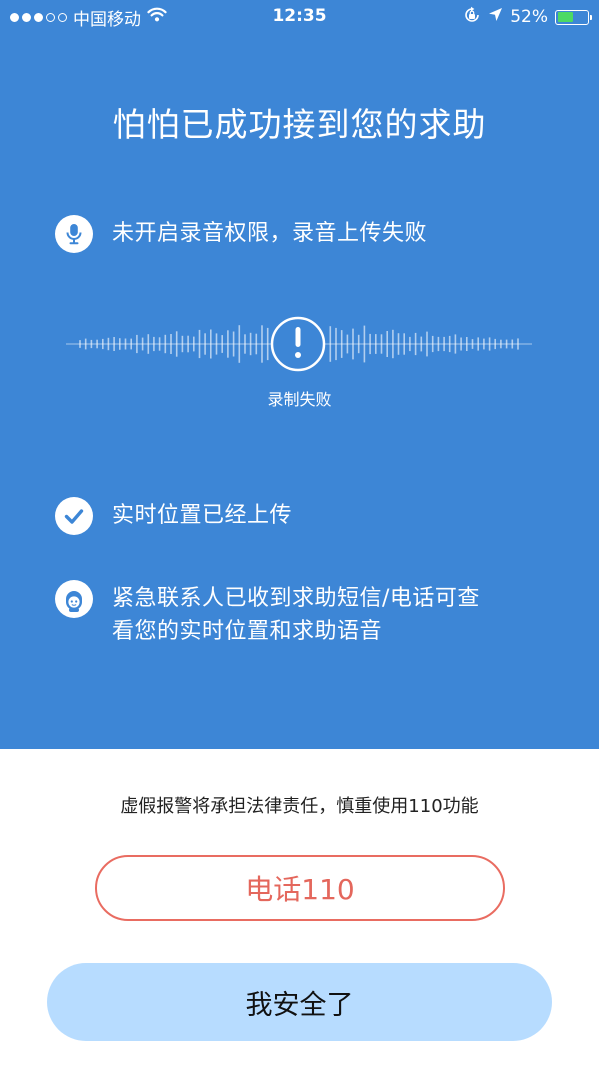 This screenshot has height=1067, width=599. I want to click on location-status-text: 实时位置已经上传, so click(202, 515).